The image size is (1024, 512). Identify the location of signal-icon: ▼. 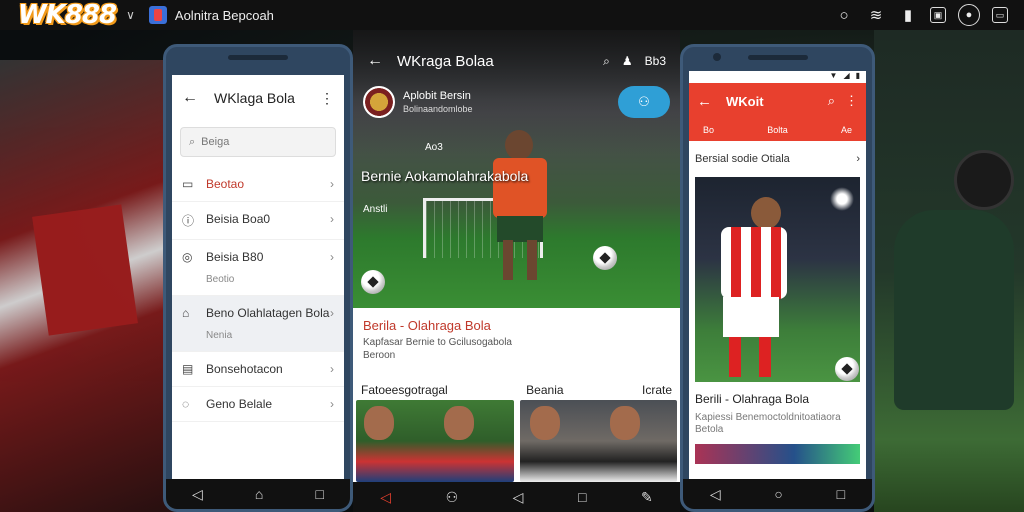
(833, 75).